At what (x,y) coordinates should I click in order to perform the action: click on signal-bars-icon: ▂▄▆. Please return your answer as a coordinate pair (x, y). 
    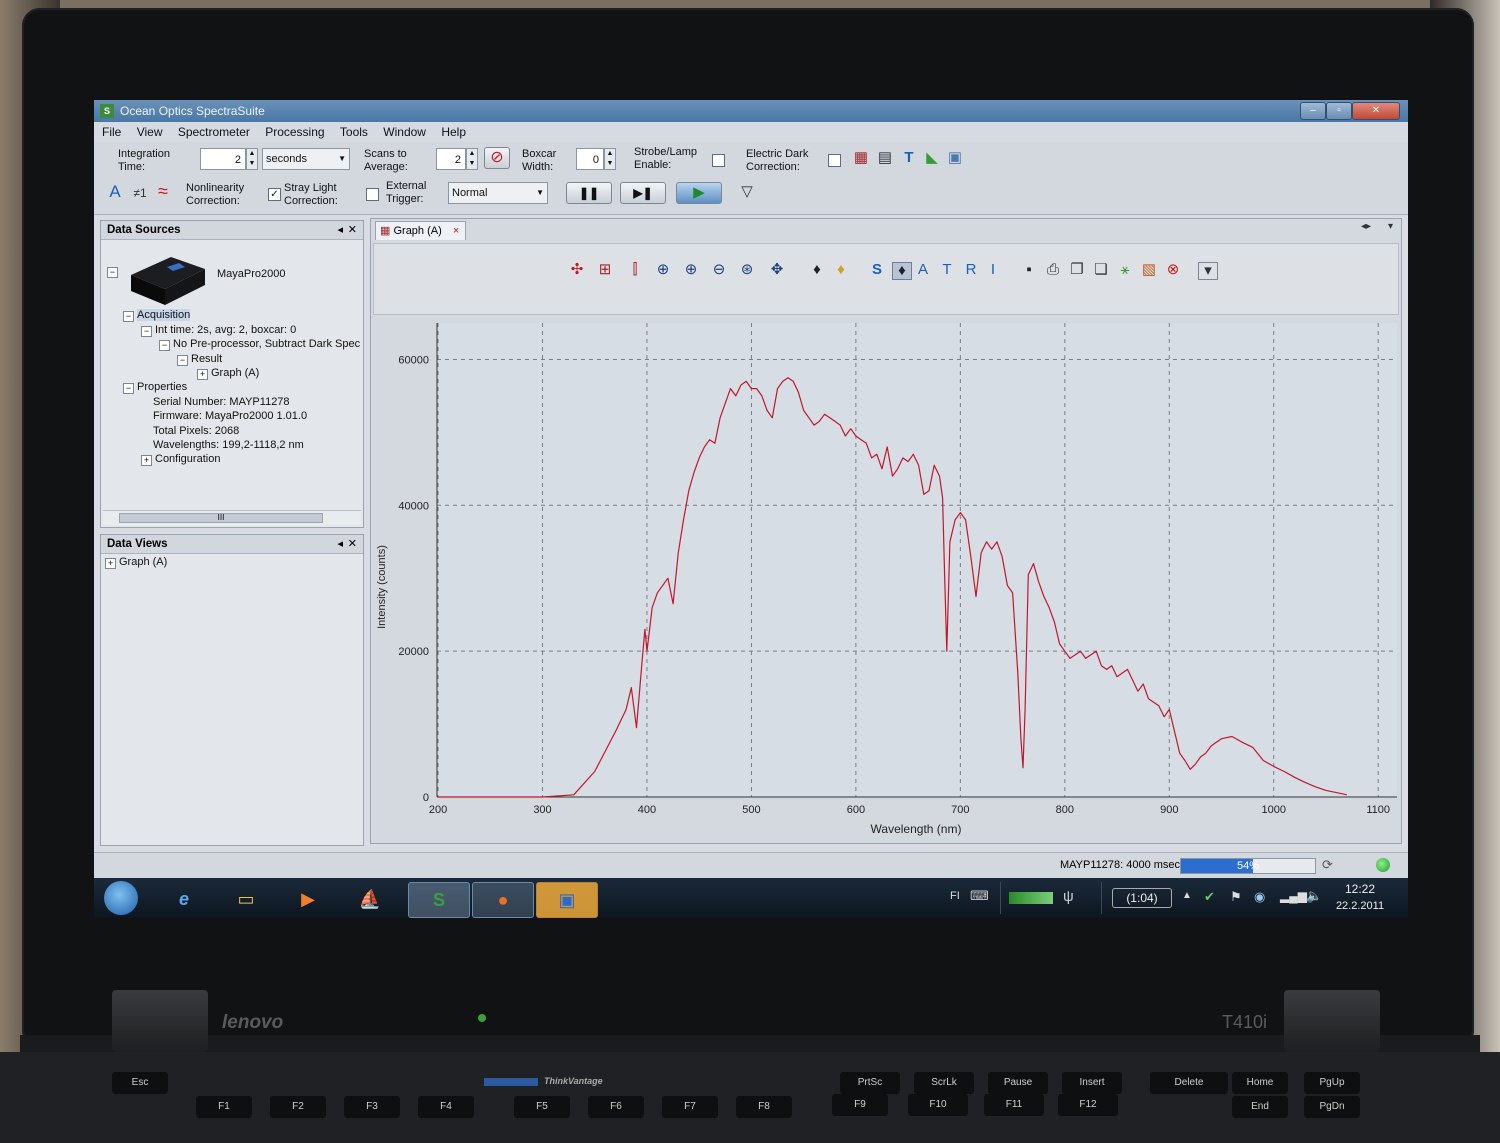
    Looking at the image, I should click on (1293, 896).